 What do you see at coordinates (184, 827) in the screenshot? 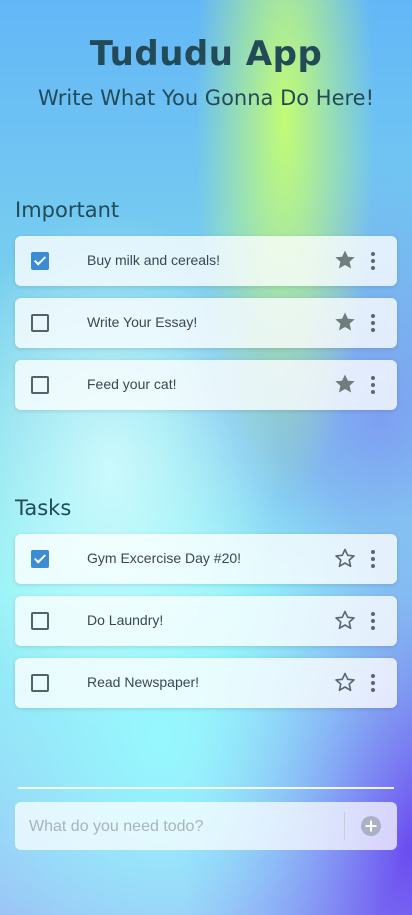
I see `new-task-input` at bounding box center [184, 827].